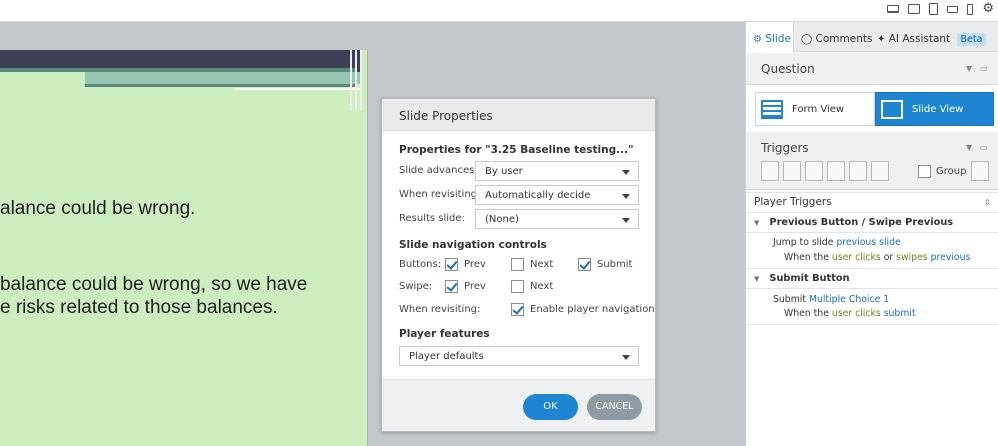 This screenshot has height=446, width=998. What do you see at coordinates (932, 37) in the screenshot?
I see `tab-ai-assistant: ✦ AI Assistant Beta` at bounding box center [932, 37].